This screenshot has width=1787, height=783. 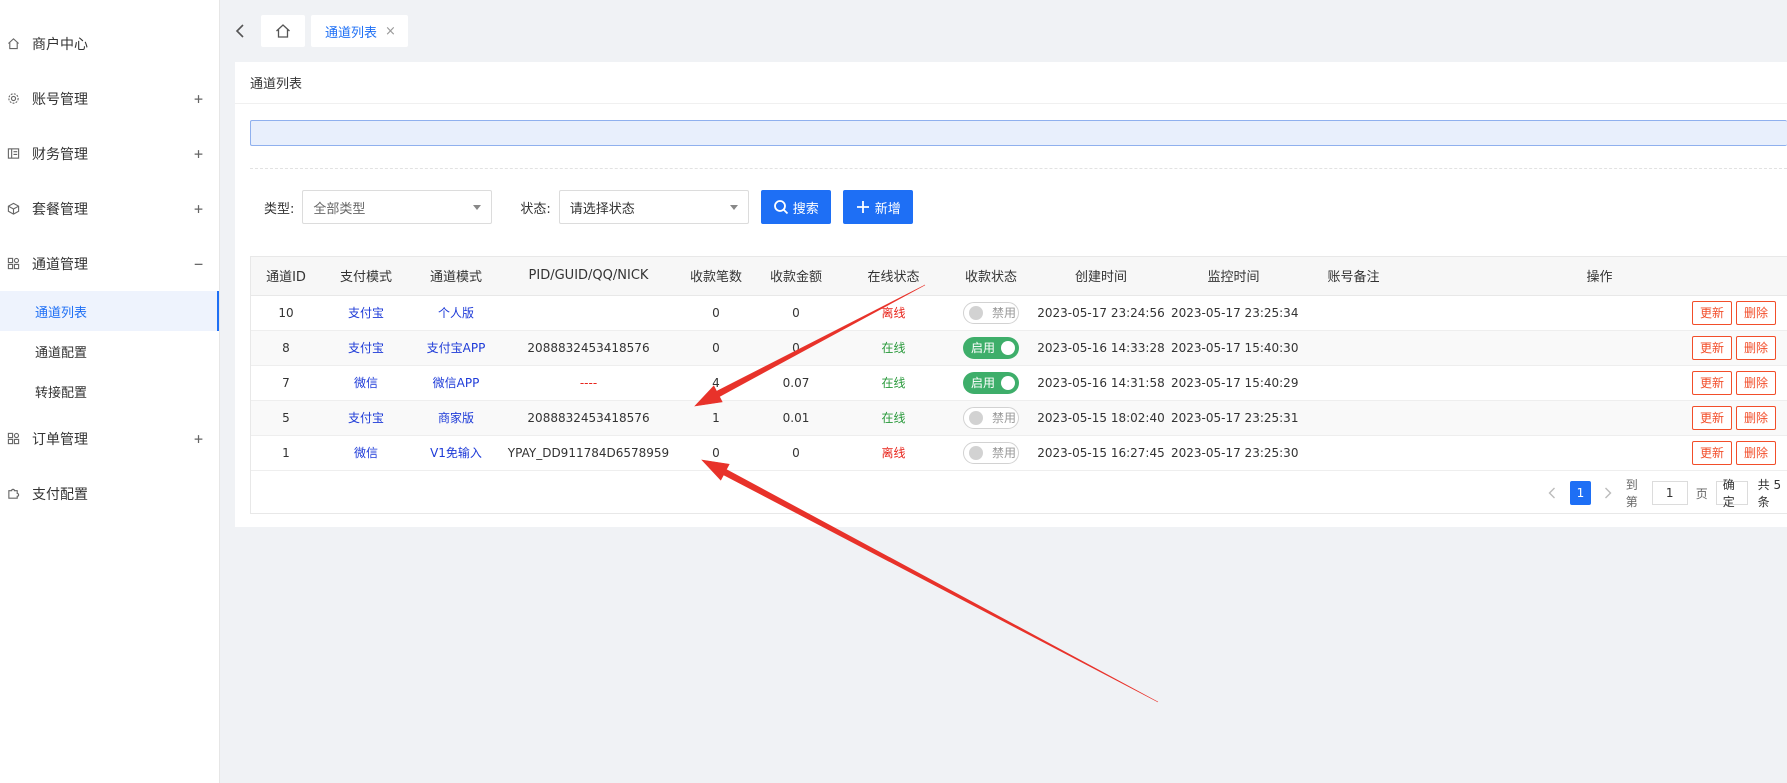 What do you see at coordinates (716, 383) in the screenshot?
I see `cell-count: 4` at bounding box center [716, 383].